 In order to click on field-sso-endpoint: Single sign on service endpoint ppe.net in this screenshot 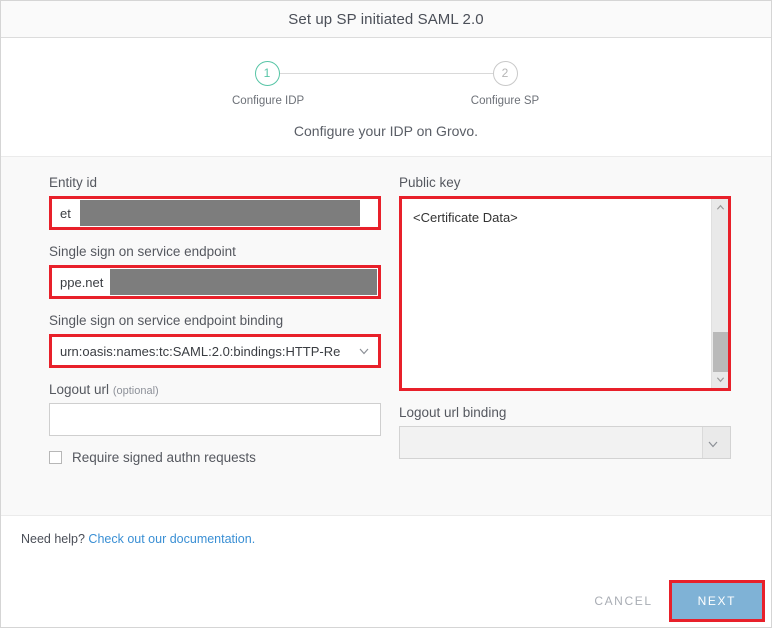, I will do `click(215, 271)`.